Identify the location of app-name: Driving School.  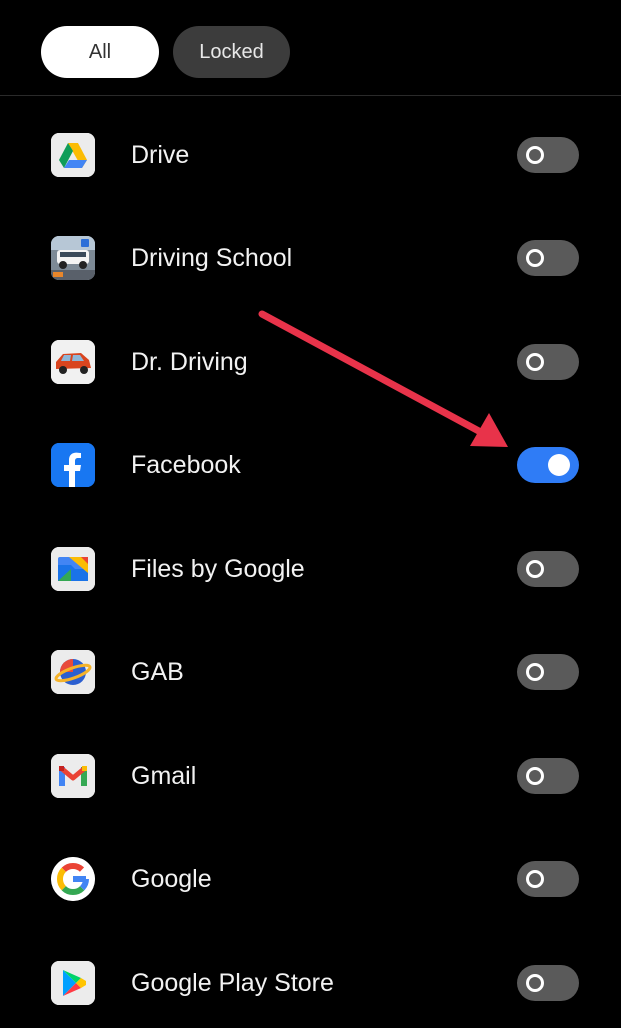
(212, 258).